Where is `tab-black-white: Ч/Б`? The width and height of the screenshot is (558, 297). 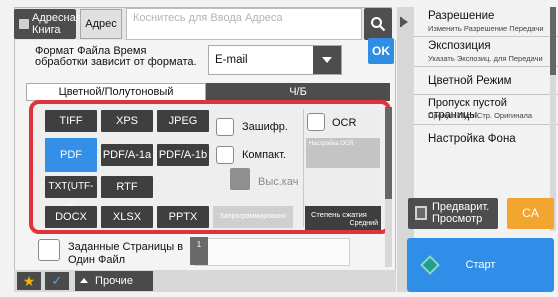 tab-black-white: Ч/Б is located at coordinates (298, 92).